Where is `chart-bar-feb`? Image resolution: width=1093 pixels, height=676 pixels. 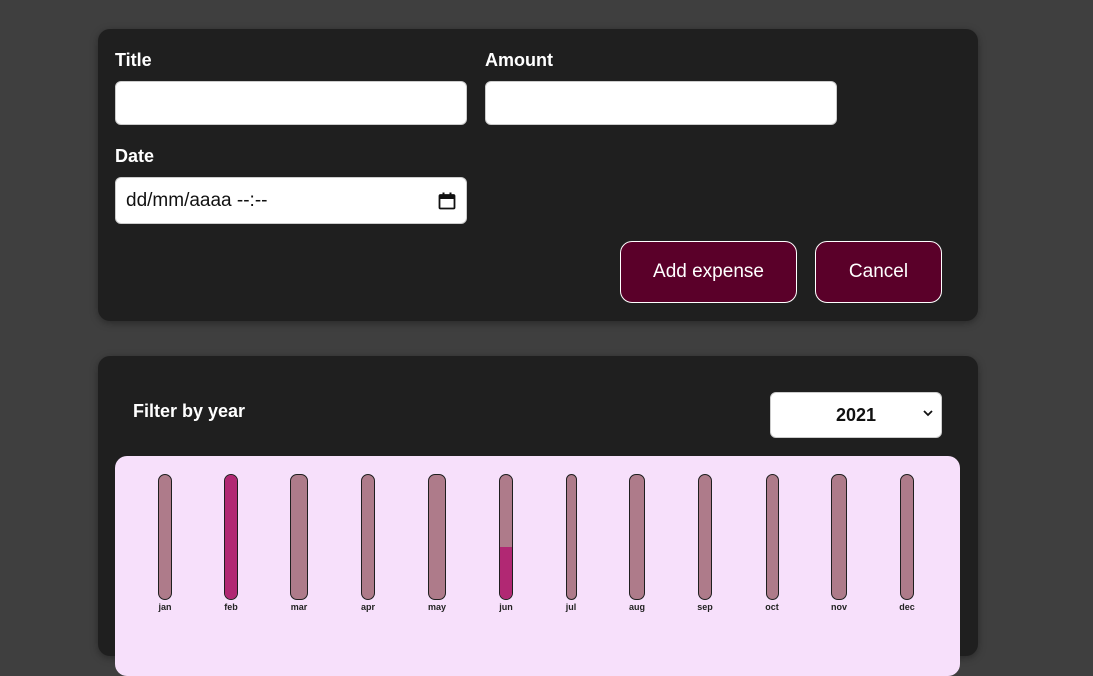
chart-bar-feb is located at coordinates (231, 537).